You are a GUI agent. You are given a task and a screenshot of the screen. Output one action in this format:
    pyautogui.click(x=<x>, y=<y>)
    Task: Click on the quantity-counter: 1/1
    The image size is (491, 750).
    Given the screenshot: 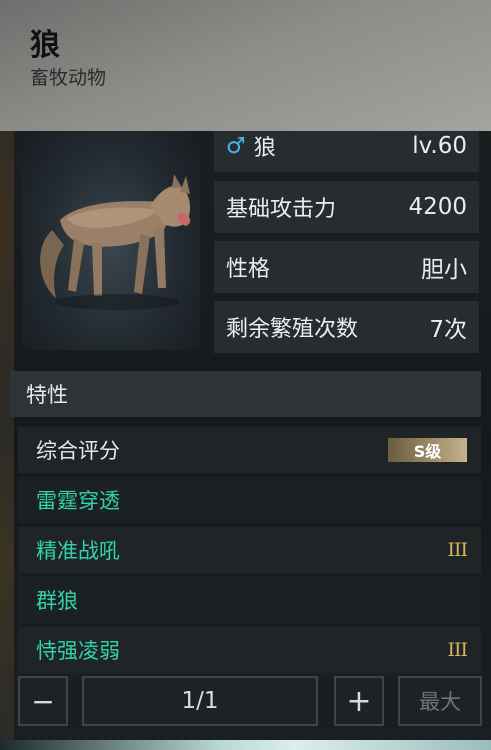 What is the action you would take?
    pyautogui.click(x=200, y=701)
    